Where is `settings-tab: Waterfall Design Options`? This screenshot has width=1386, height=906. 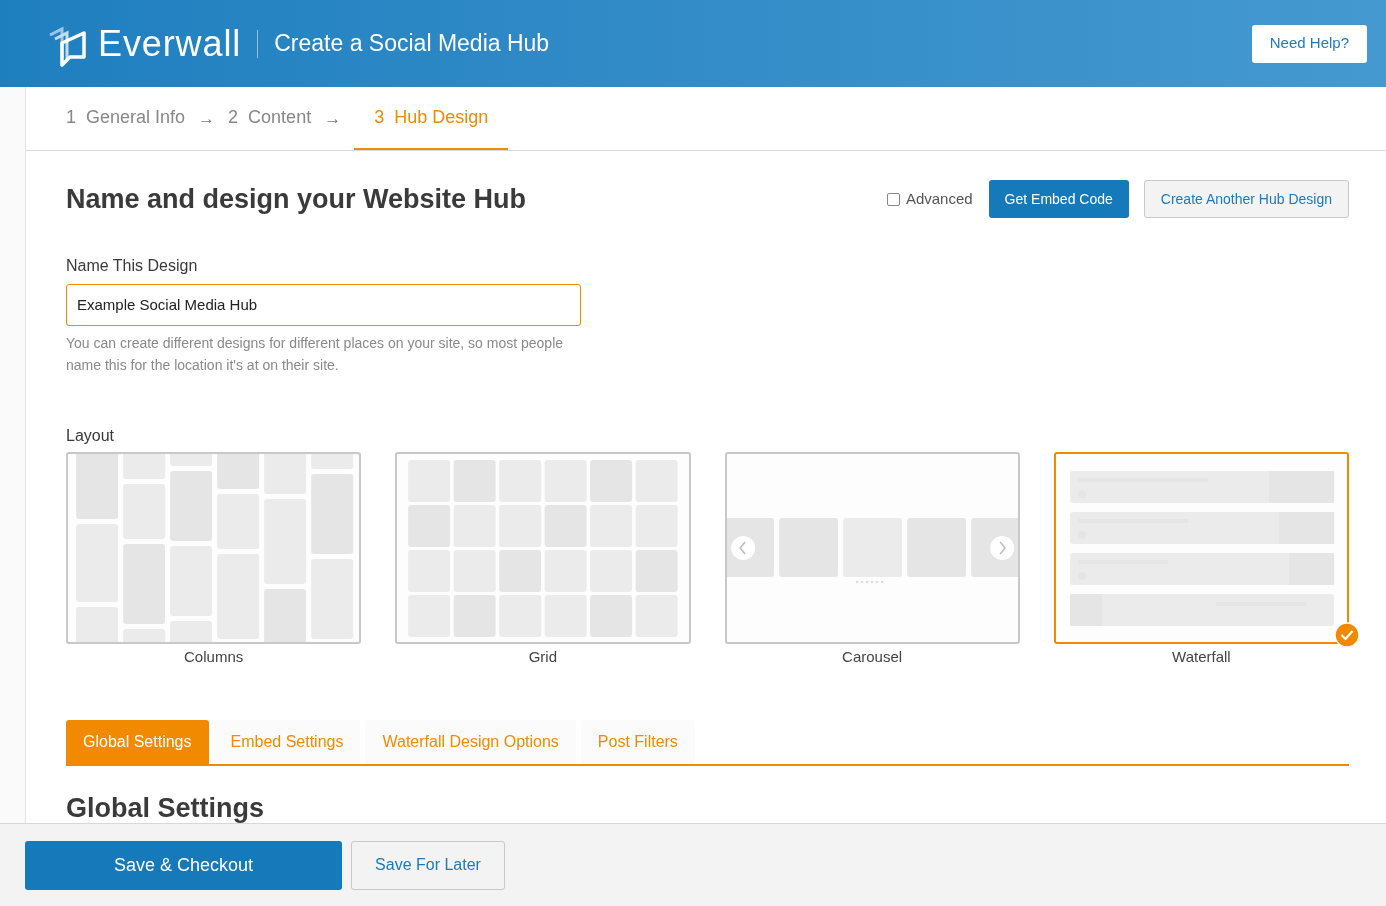 settings-tab: Waterfall Design Options is located at coordinates (470, 742).